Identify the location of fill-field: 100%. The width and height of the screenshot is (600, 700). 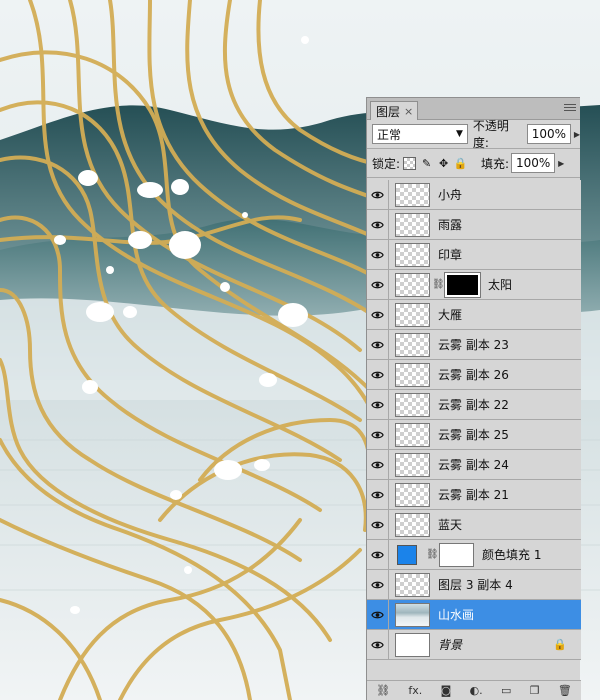
(533, 163).